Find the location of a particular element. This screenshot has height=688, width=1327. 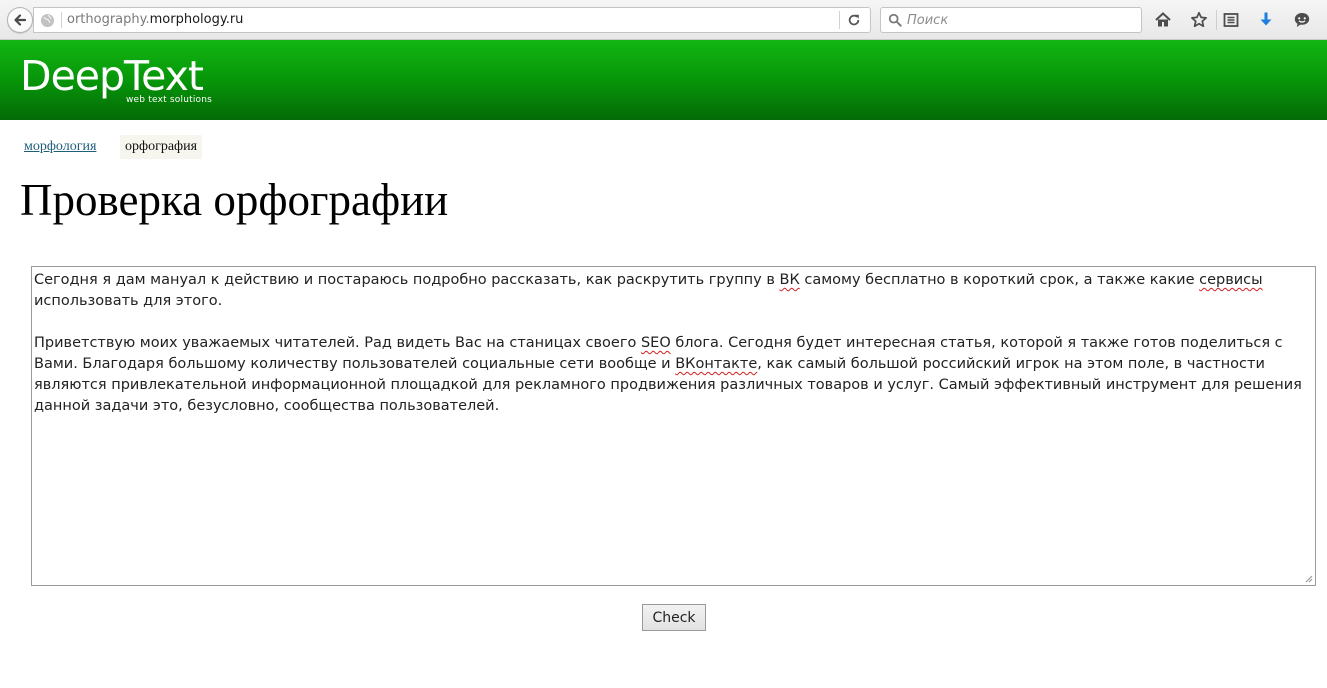

spelling-error-word: SEO is located at coordinates (656, 343).